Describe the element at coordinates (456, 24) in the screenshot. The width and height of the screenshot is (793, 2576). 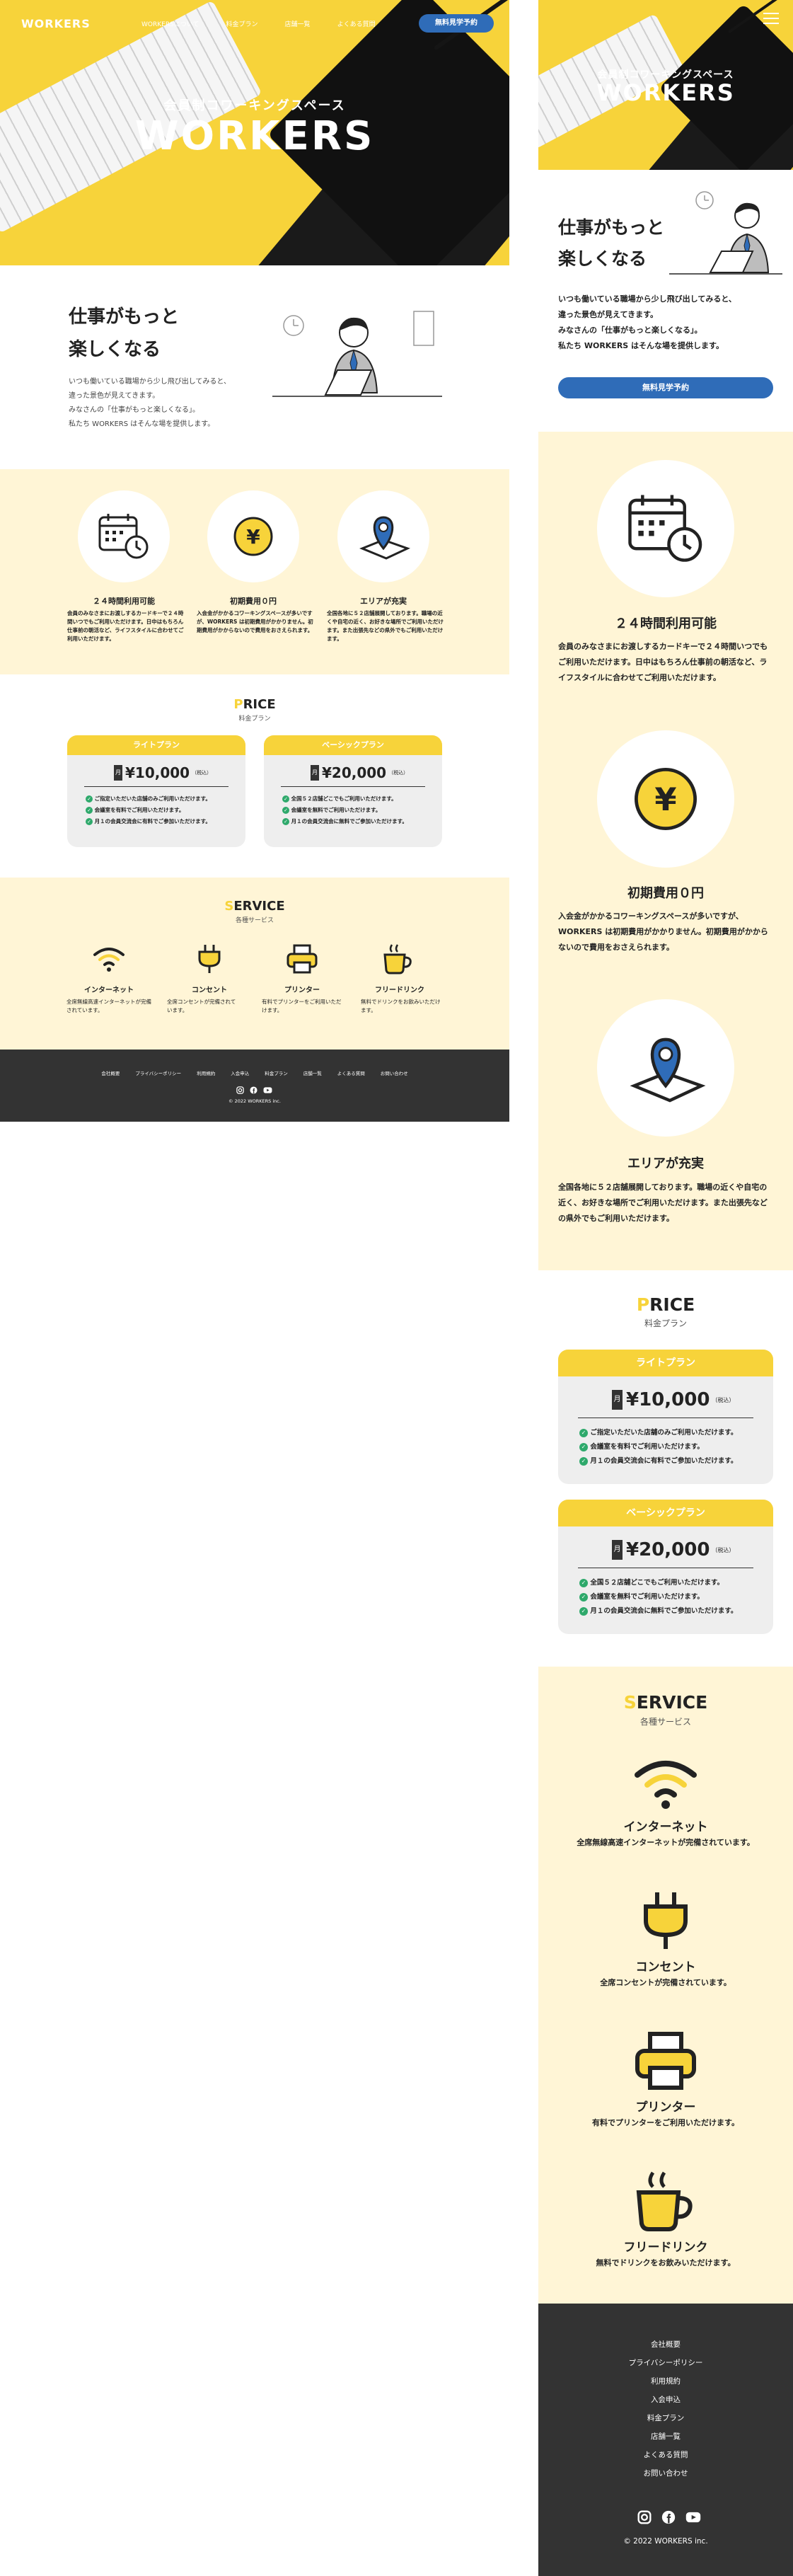
I see `nav-reserve-button: 無料見学予約` at that location.